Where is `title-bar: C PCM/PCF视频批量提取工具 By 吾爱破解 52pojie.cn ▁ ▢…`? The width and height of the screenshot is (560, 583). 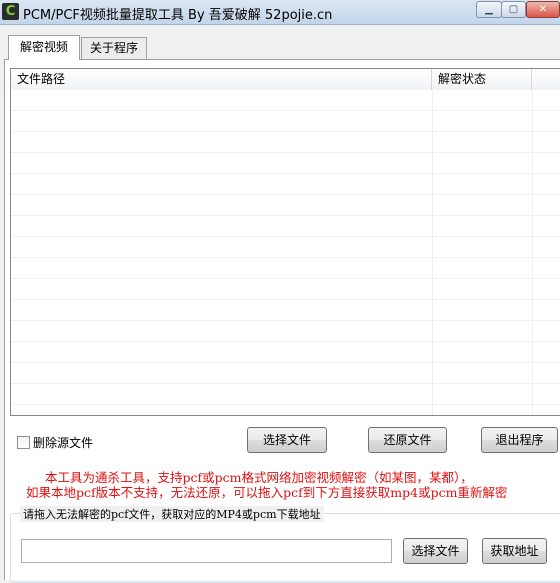
title-bar: C PCM/PCF视频批量提取工具 By 吾爱破解 52pojie.cn ▁ ▢… is located at coordinates (280, 12).